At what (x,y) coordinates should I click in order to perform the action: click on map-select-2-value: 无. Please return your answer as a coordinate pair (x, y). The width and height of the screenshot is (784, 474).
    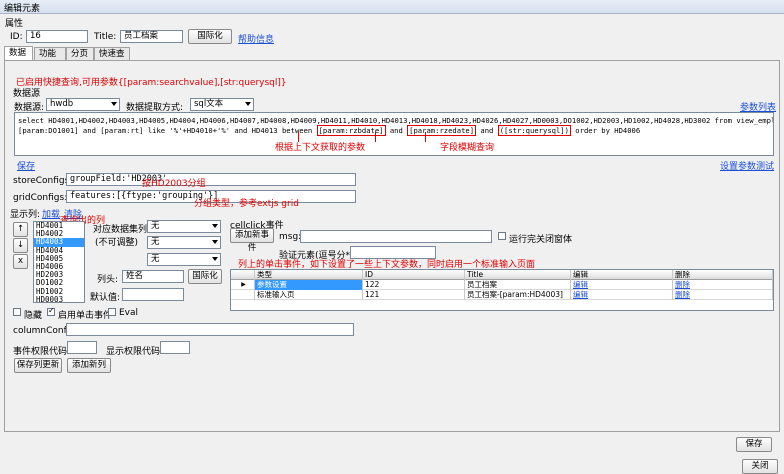
    Looking at the image, I should click on (155, 242).